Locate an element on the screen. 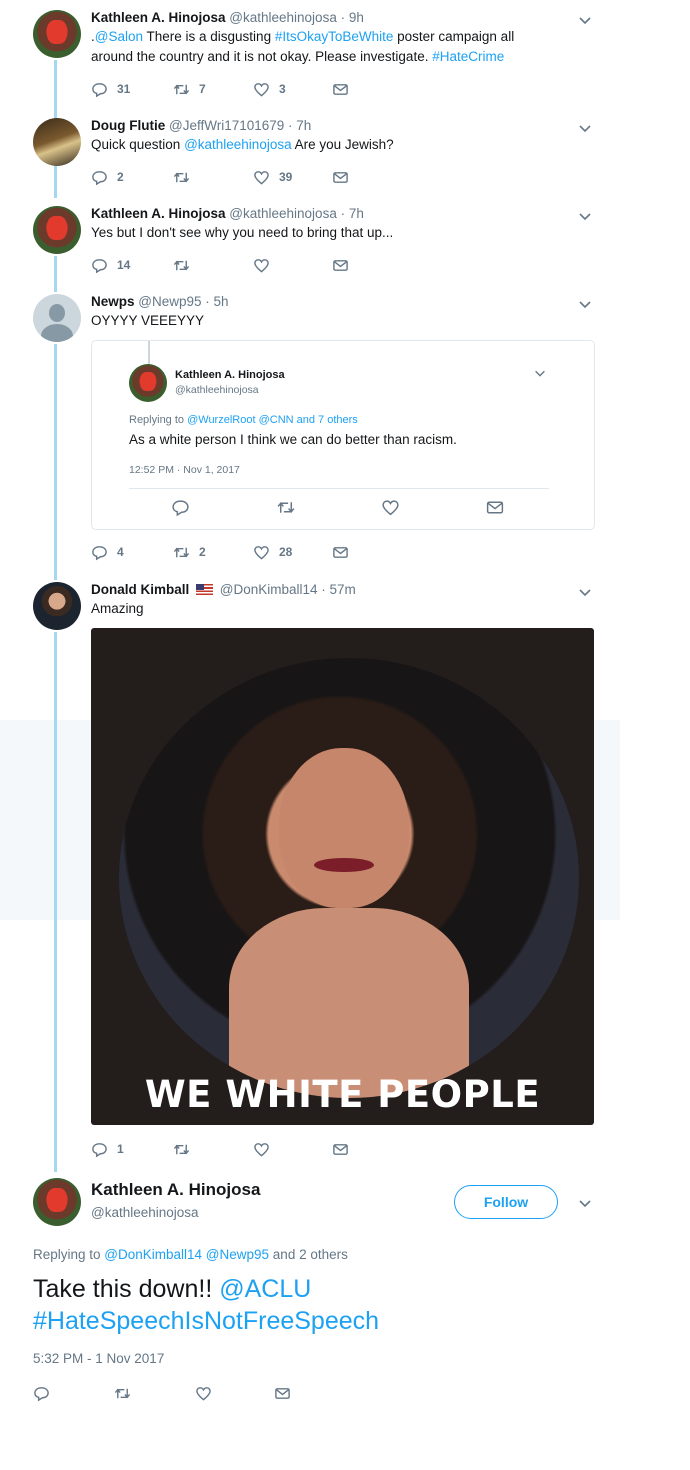  user-handle-time: @kathleehinojosa · 9h is located at coordinates (296, 17).